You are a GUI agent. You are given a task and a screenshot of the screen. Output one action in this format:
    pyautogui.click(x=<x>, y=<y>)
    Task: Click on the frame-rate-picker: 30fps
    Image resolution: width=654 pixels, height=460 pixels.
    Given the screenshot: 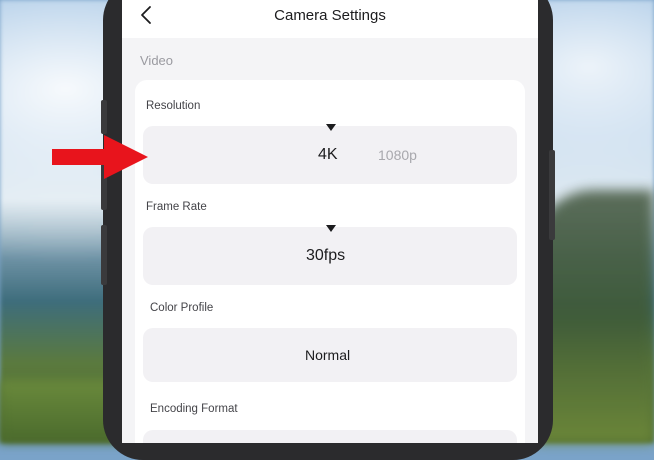 What is the action you would take?
    pyautogui.click(x=330, y=255)
    